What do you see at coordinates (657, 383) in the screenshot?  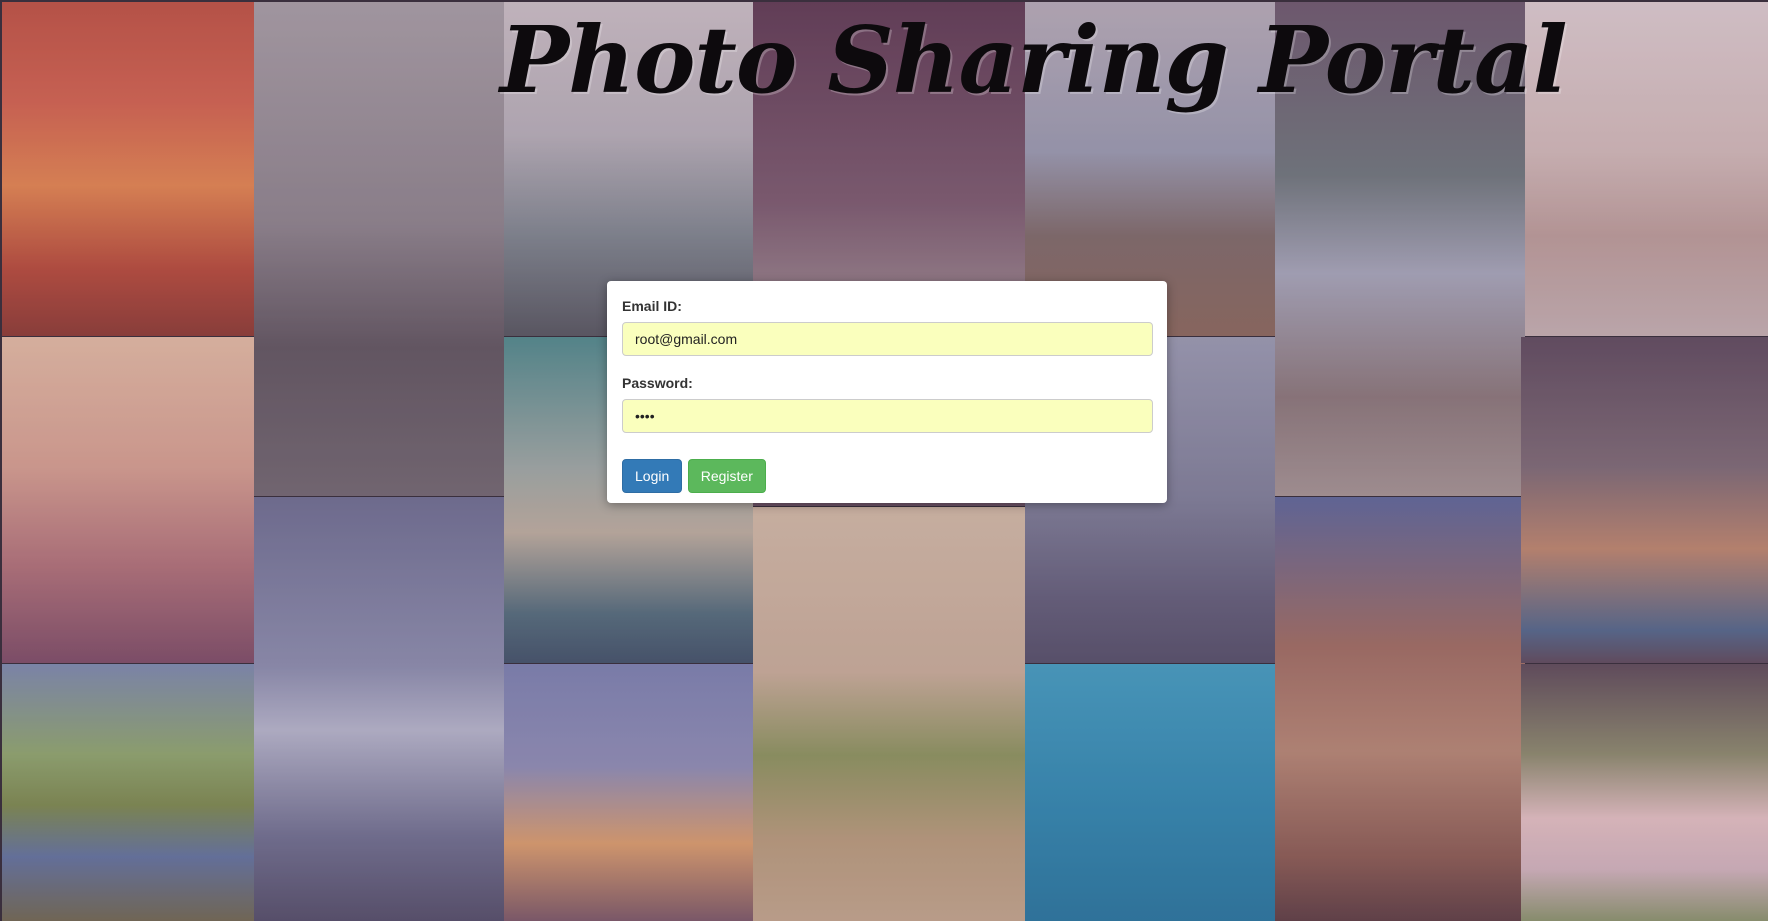 I see `password-label: Password:` at bounding box center [657, 383].